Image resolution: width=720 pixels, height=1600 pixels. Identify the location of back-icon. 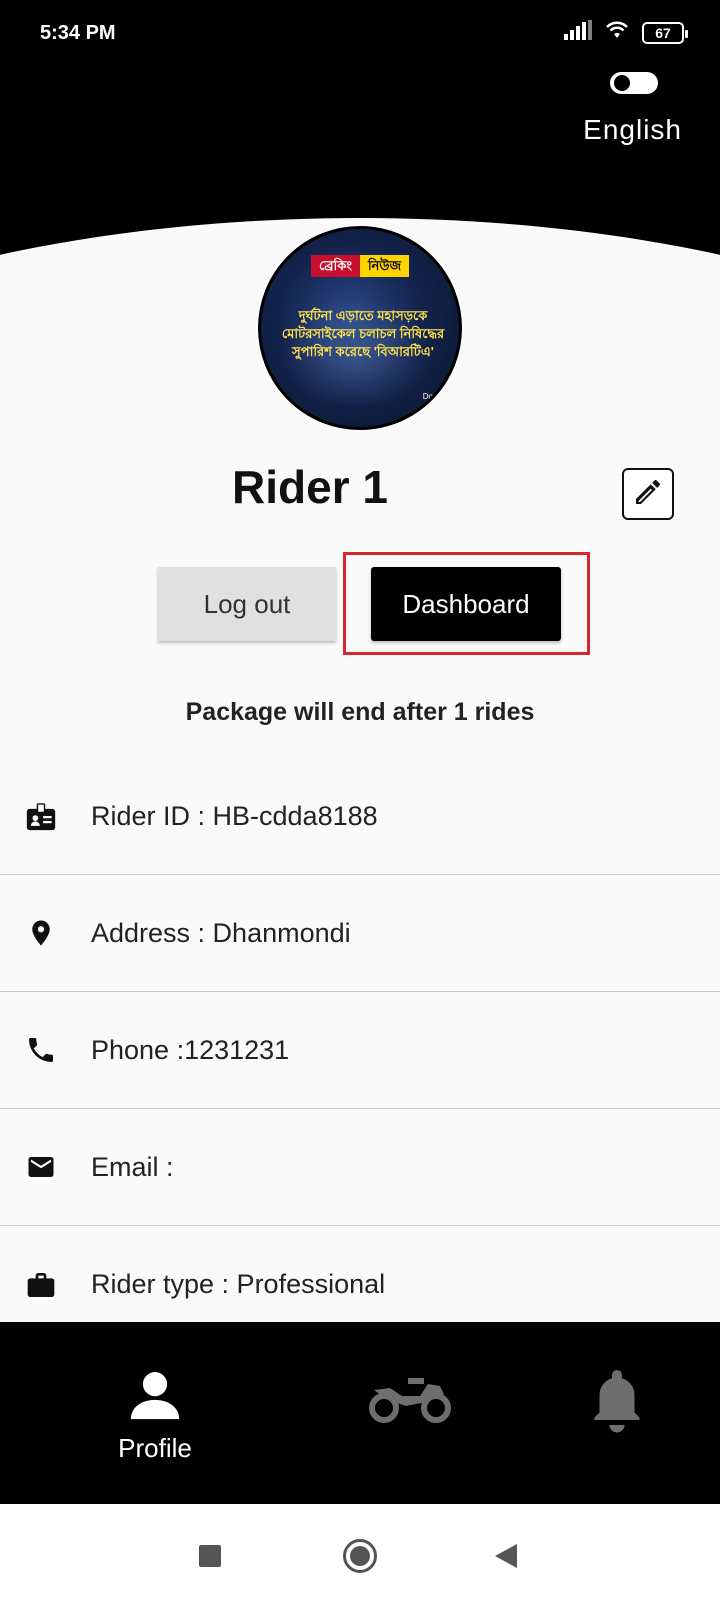
(506, 1556).